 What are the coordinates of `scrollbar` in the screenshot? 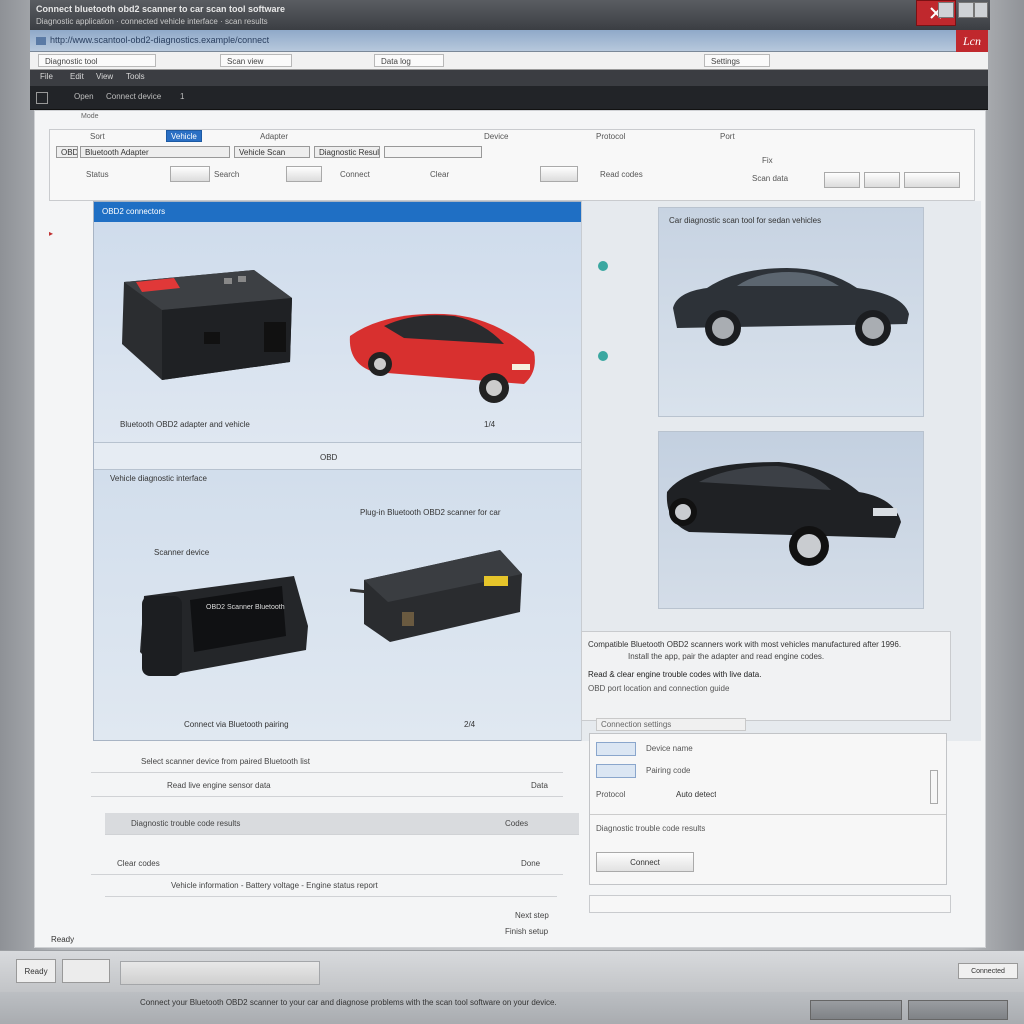 It's located at (934, 787).